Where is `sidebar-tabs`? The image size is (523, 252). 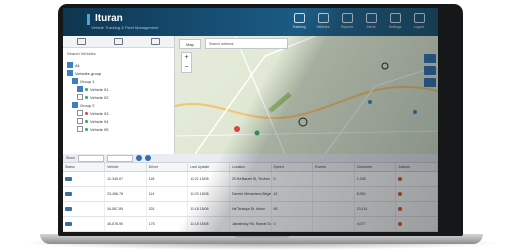 sidebar-tabs is located at coordinates (118, 42).